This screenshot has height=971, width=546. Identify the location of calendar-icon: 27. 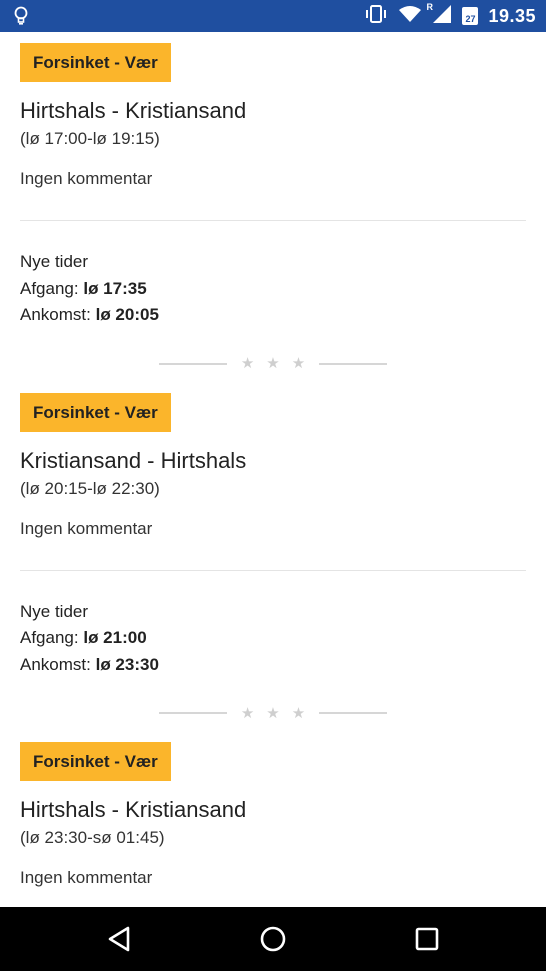
(470, 16).